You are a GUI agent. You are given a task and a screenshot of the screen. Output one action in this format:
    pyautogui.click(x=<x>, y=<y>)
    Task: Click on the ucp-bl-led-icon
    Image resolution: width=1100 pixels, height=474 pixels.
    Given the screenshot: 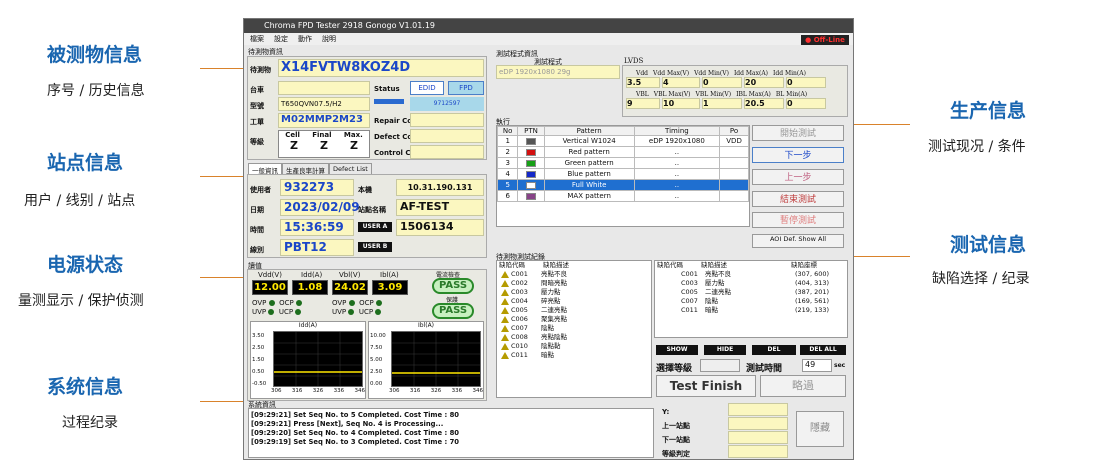 What is the action you would take?
    pyautogui.click(x=378, y=312)
    